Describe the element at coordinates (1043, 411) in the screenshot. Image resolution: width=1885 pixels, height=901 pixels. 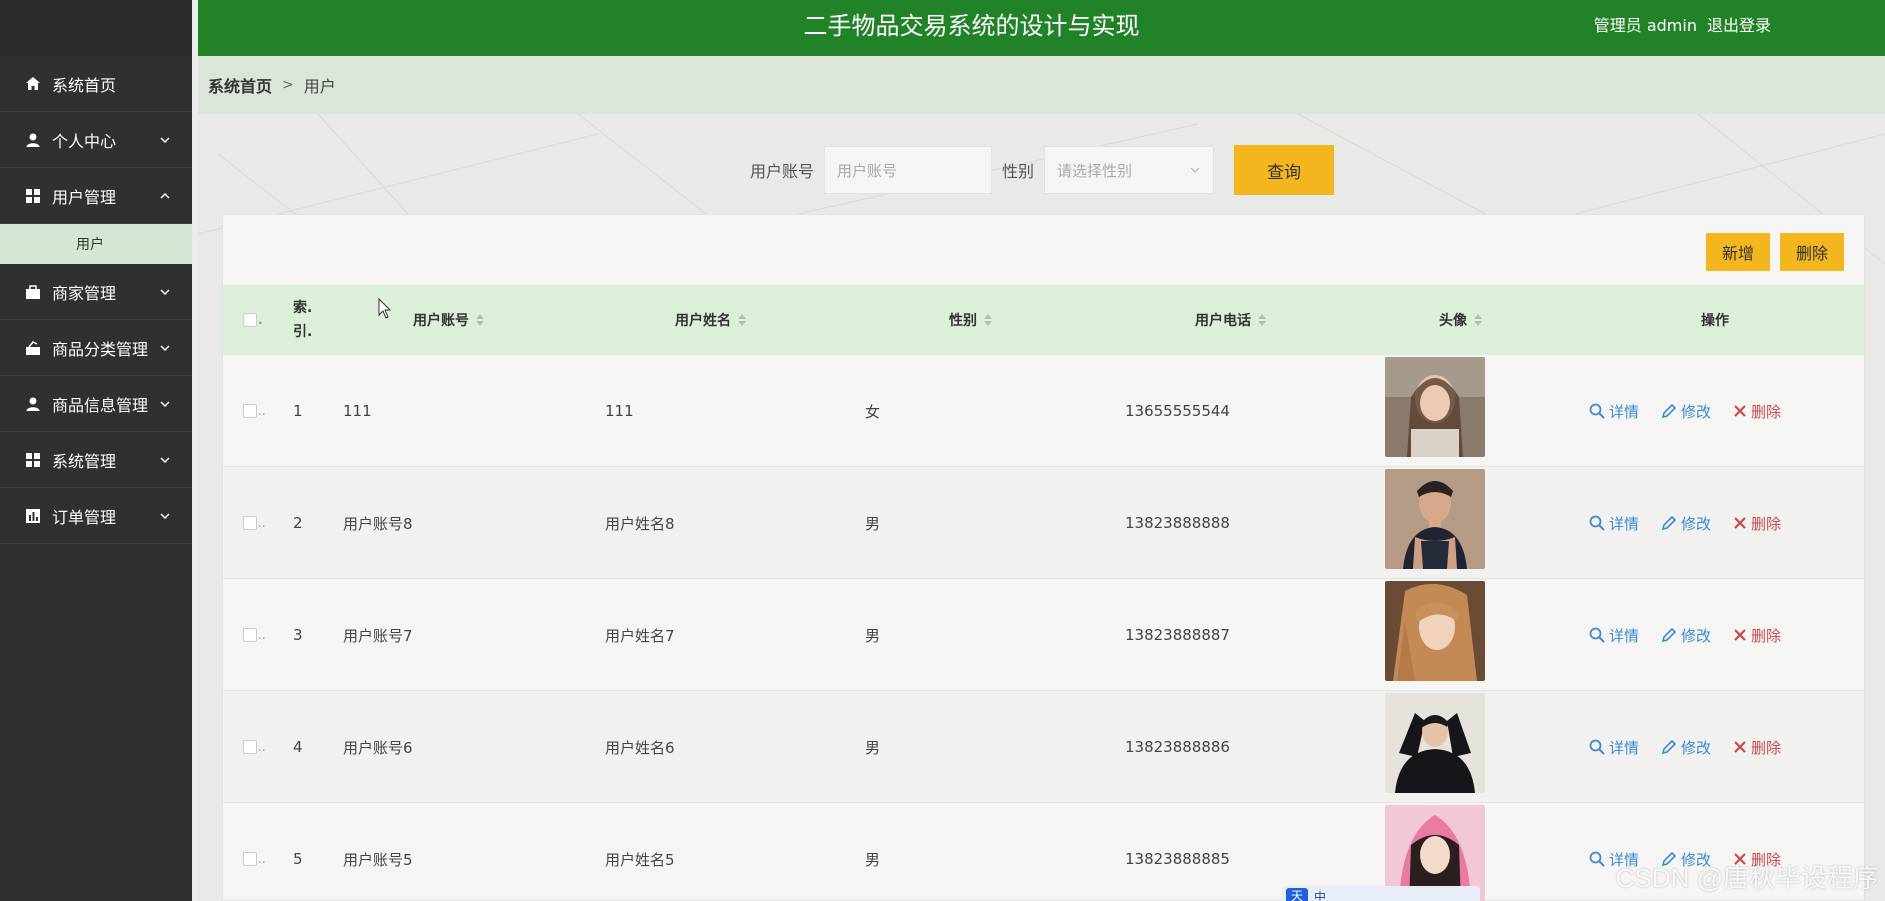
I see `table-row: .. 1 111 111 女 13655555544 详情 修改 删除` at that location.